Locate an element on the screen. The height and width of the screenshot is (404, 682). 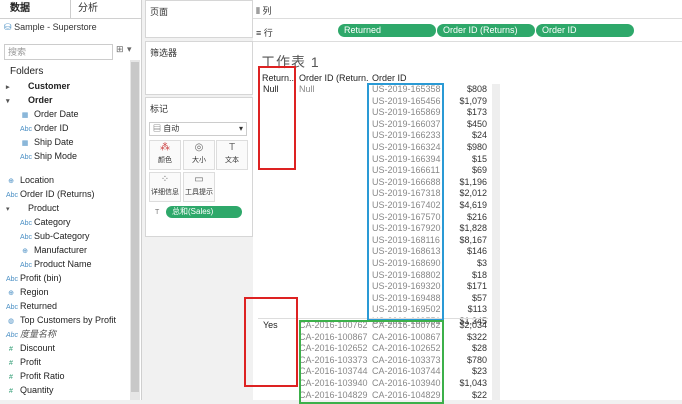
field-label: Manufacturer is located at coordinates (61, 250).